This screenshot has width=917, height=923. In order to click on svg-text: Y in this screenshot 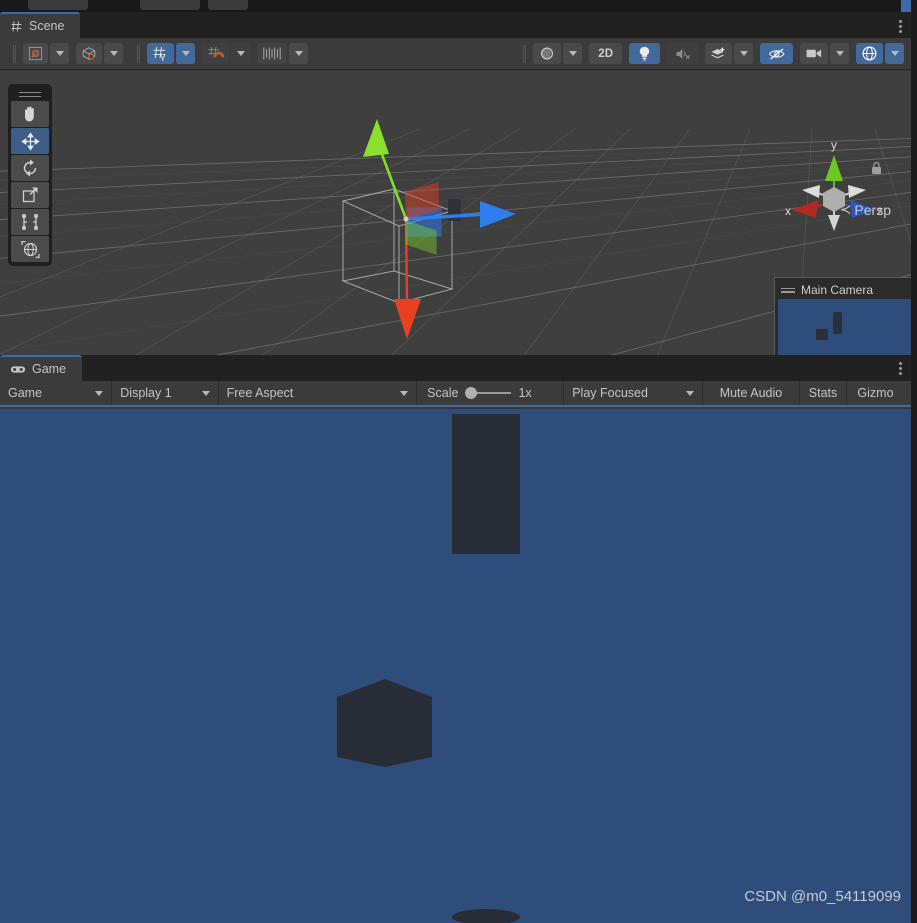, I will do `click(163, 57)`.